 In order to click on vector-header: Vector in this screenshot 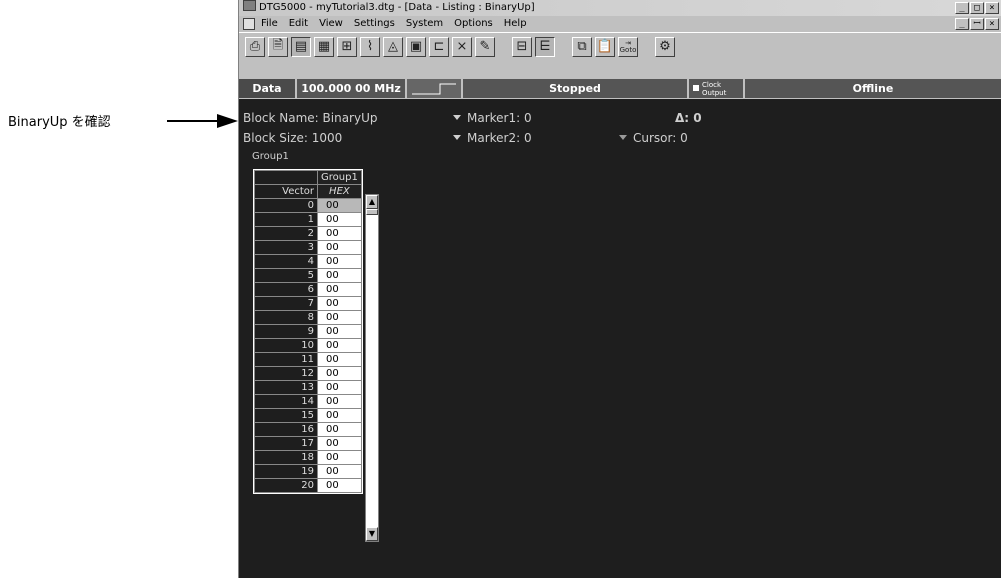, I will do `click(286, 191)`.